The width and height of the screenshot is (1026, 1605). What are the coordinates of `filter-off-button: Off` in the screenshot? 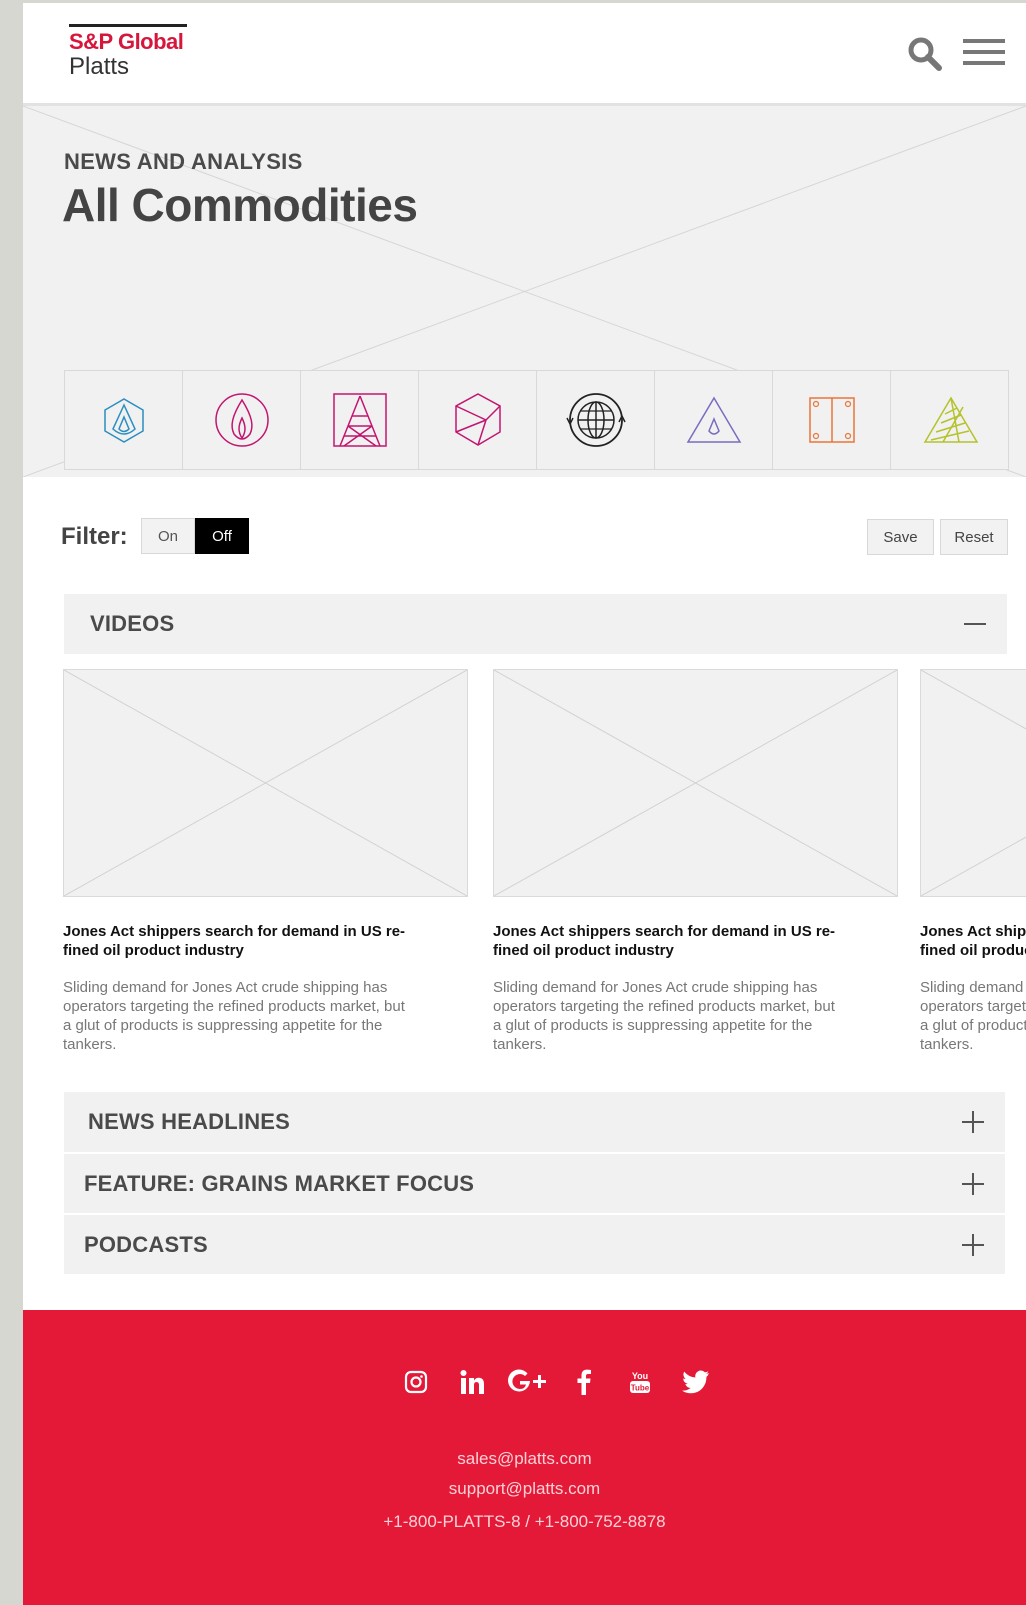 It's located at (222, 536).